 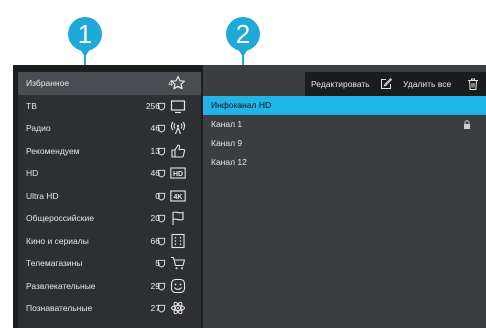 I want to click on svg-text: 4K, so click(x=178, y=197).